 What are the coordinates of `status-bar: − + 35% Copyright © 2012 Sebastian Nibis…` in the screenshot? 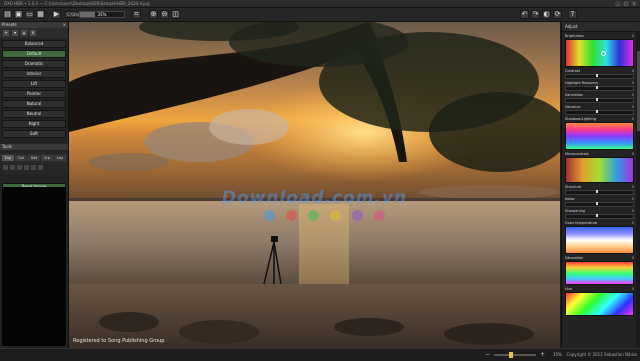 It's located at (320, 354).